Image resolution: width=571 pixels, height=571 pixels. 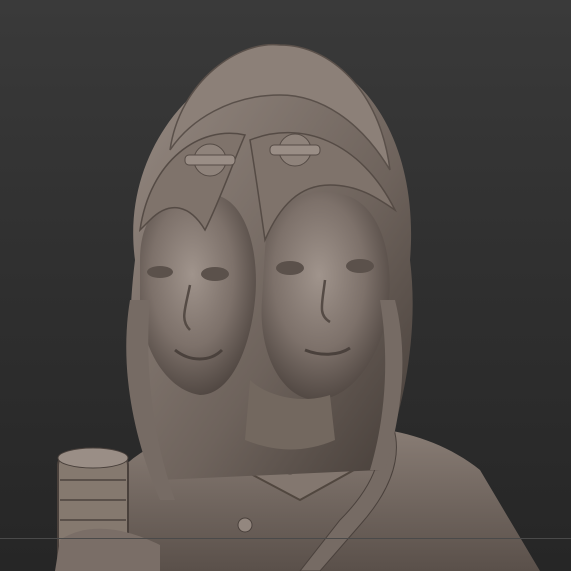 What do you see at coordinates (245, 525) in the screenshot?
I see `shirt-button` at bounding box center [245, 525].